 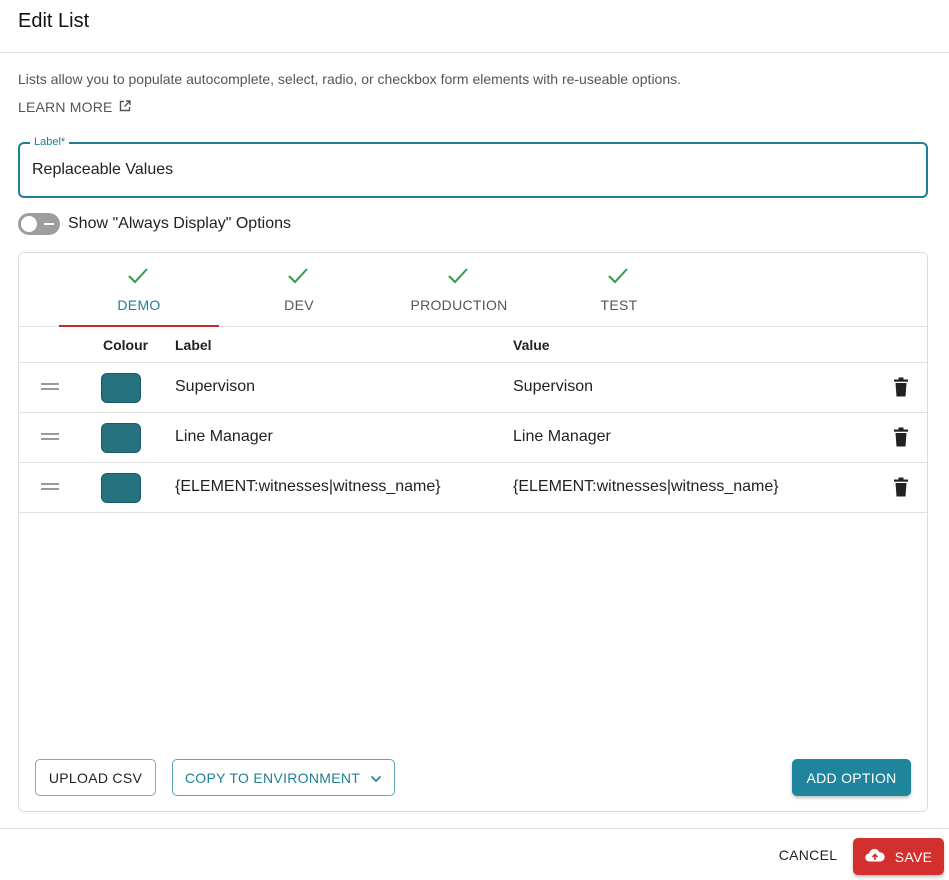 What do you see at coordinates (179, 223) in the screenshot?
I see `always-display-toggle-label: Show "Always Display" Options` at bounding box center [179, 223].